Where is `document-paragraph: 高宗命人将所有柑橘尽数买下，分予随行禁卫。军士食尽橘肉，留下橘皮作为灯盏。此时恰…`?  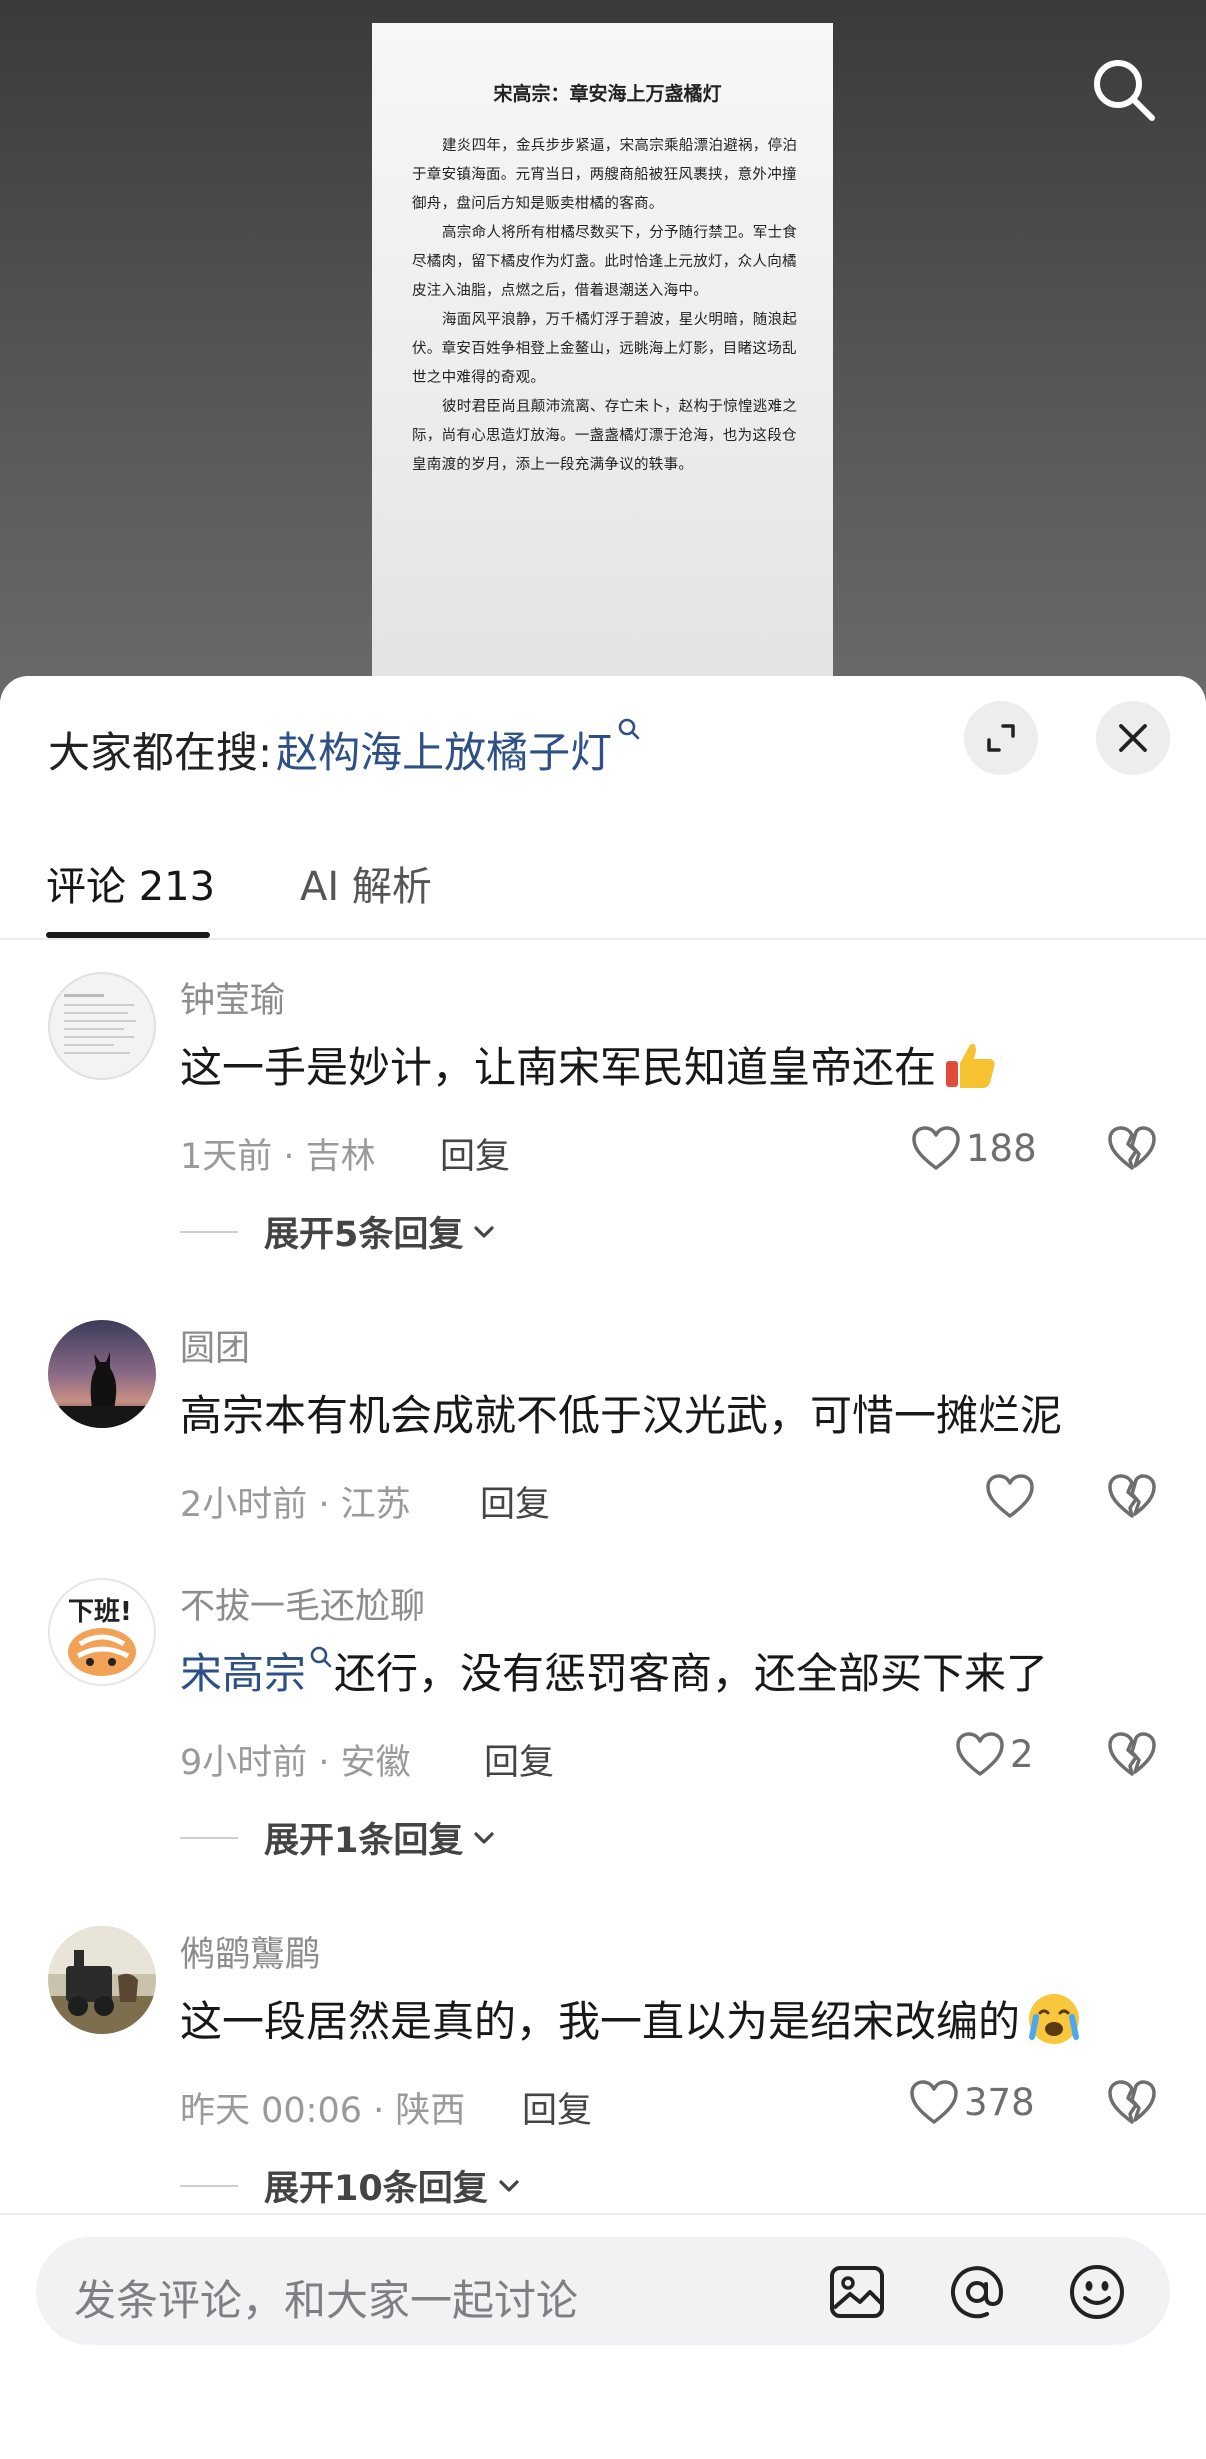 document-paragraph: 高宗命人将所有柑橘尽数买下，分予随行禁卫。军士食尽橘肉，留下橘皮作为灯盏。此时恰… is located at coordinates (605, 262).